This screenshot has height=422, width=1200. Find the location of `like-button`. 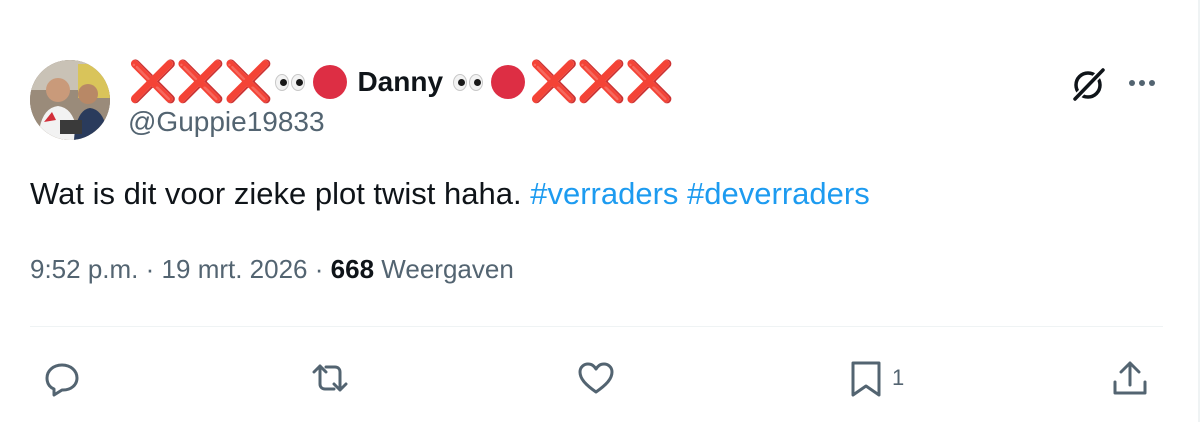

like-button is located at coordinates (596, 378).